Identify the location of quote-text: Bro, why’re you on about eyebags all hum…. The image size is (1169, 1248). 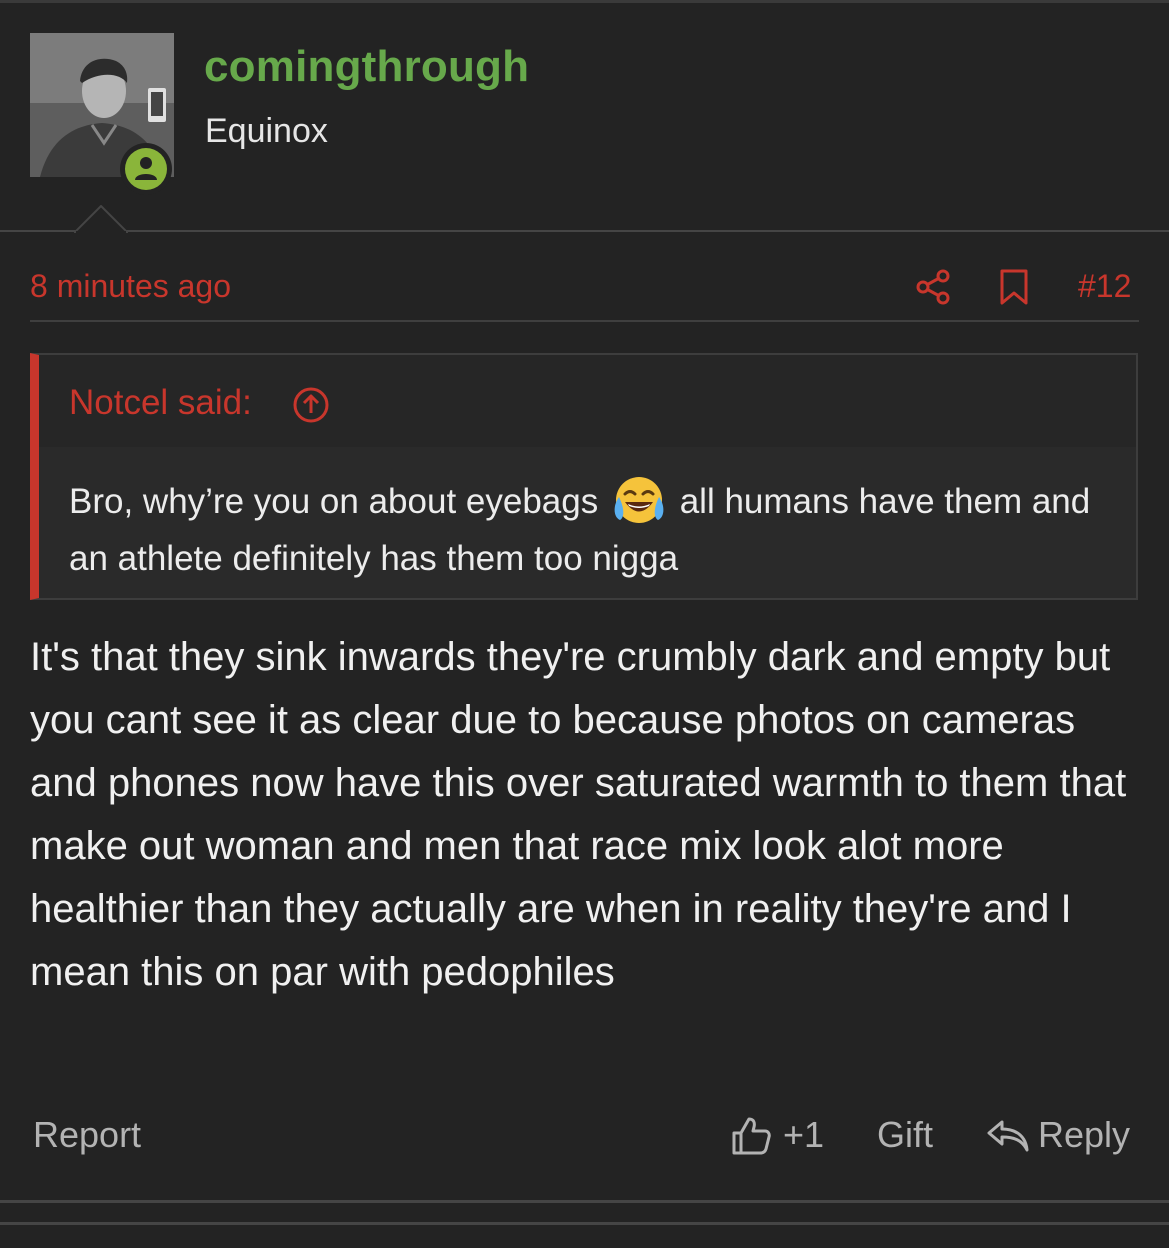
(594, 530).